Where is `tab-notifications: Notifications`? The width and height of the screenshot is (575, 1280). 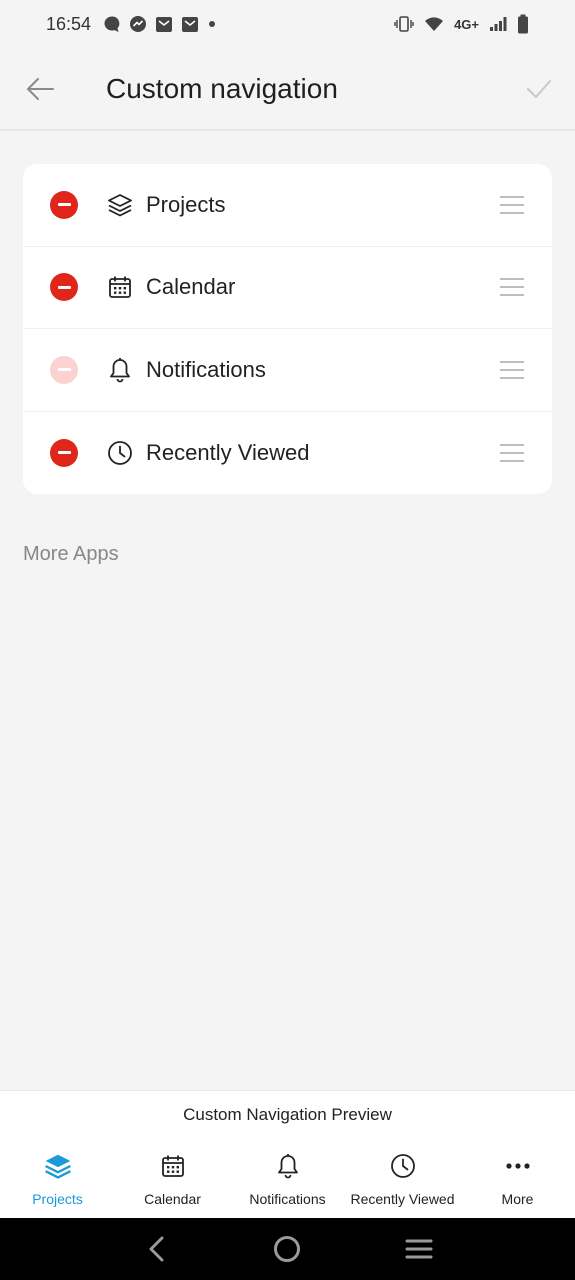 tab-notifications: Notifications is located at coordinates (287, 1181).